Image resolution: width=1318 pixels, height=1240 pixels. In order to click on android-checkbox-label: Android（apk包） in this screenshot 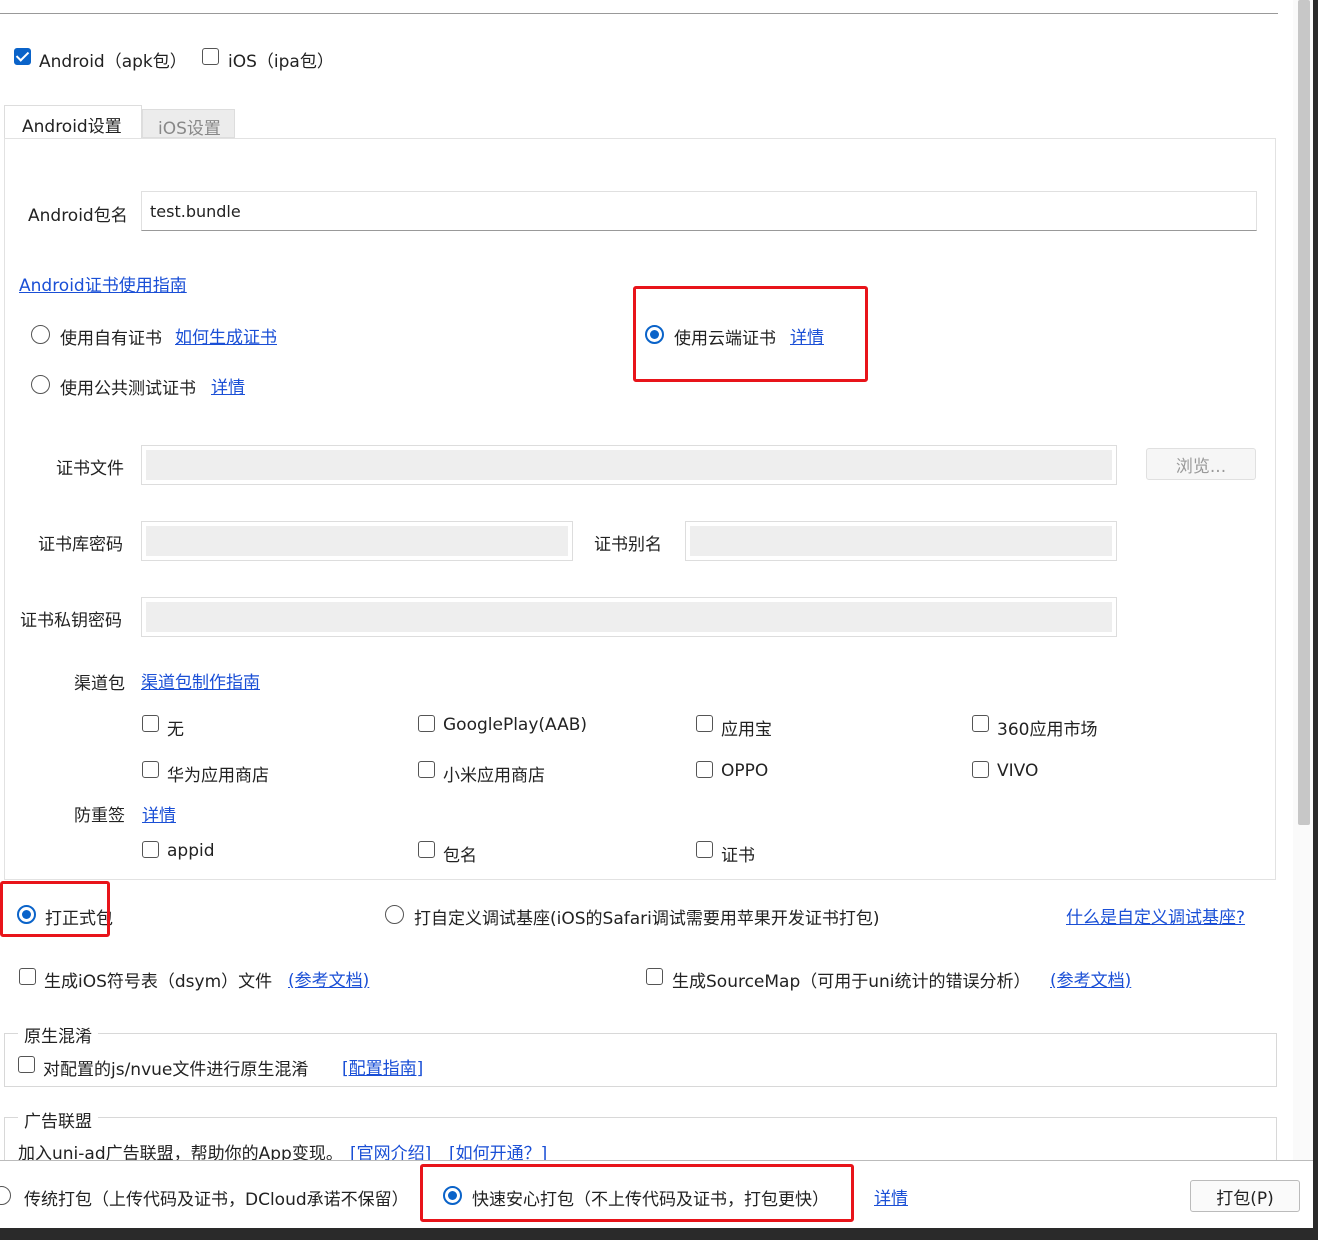, I will do `click(113, 62)`.